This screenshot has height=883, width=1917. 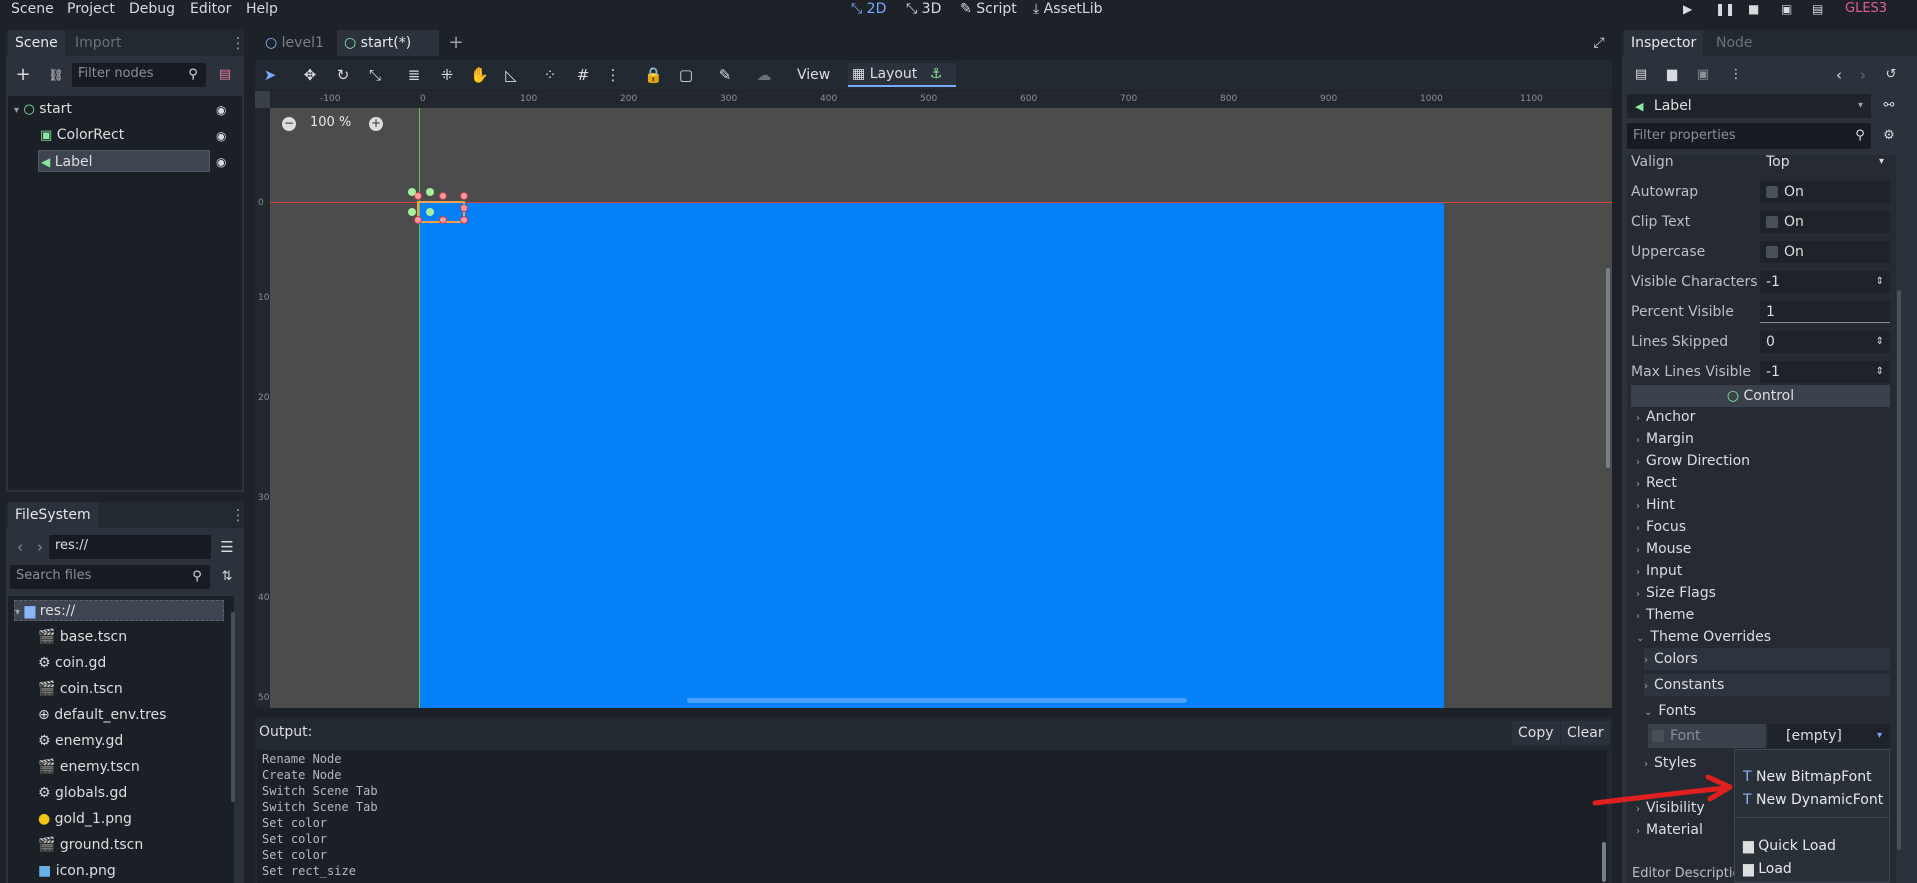 What do you see at coordinates (725, 75) in the screenshot?
I see `bone-icon: ✎` at bounding box center [725, 75].